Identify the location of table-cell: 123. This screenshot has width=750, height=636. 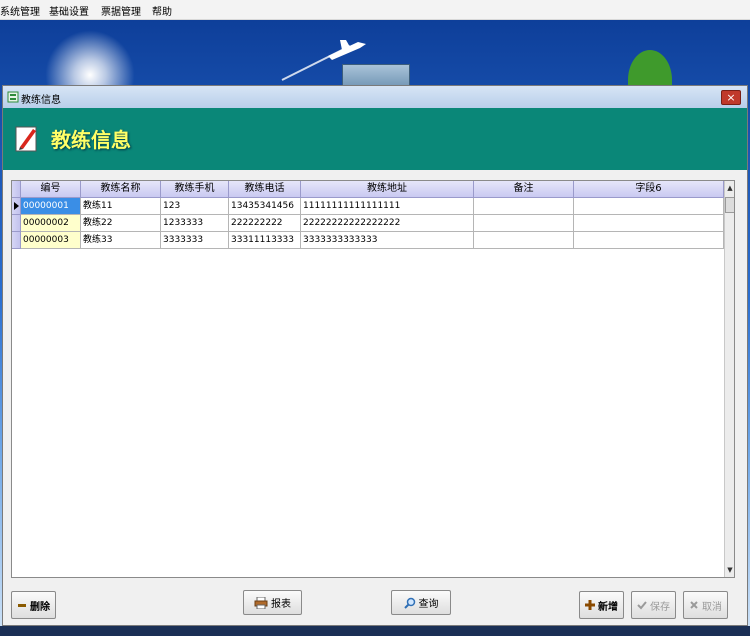
(195, 206).